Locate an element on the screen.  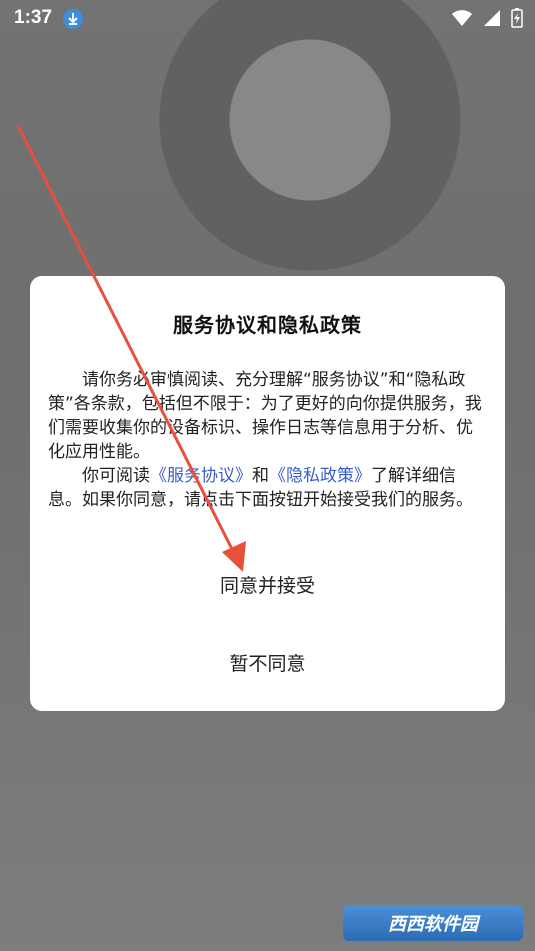
privacy-policy-link: 《隐私政策》 is located at coordinates (320, 476).